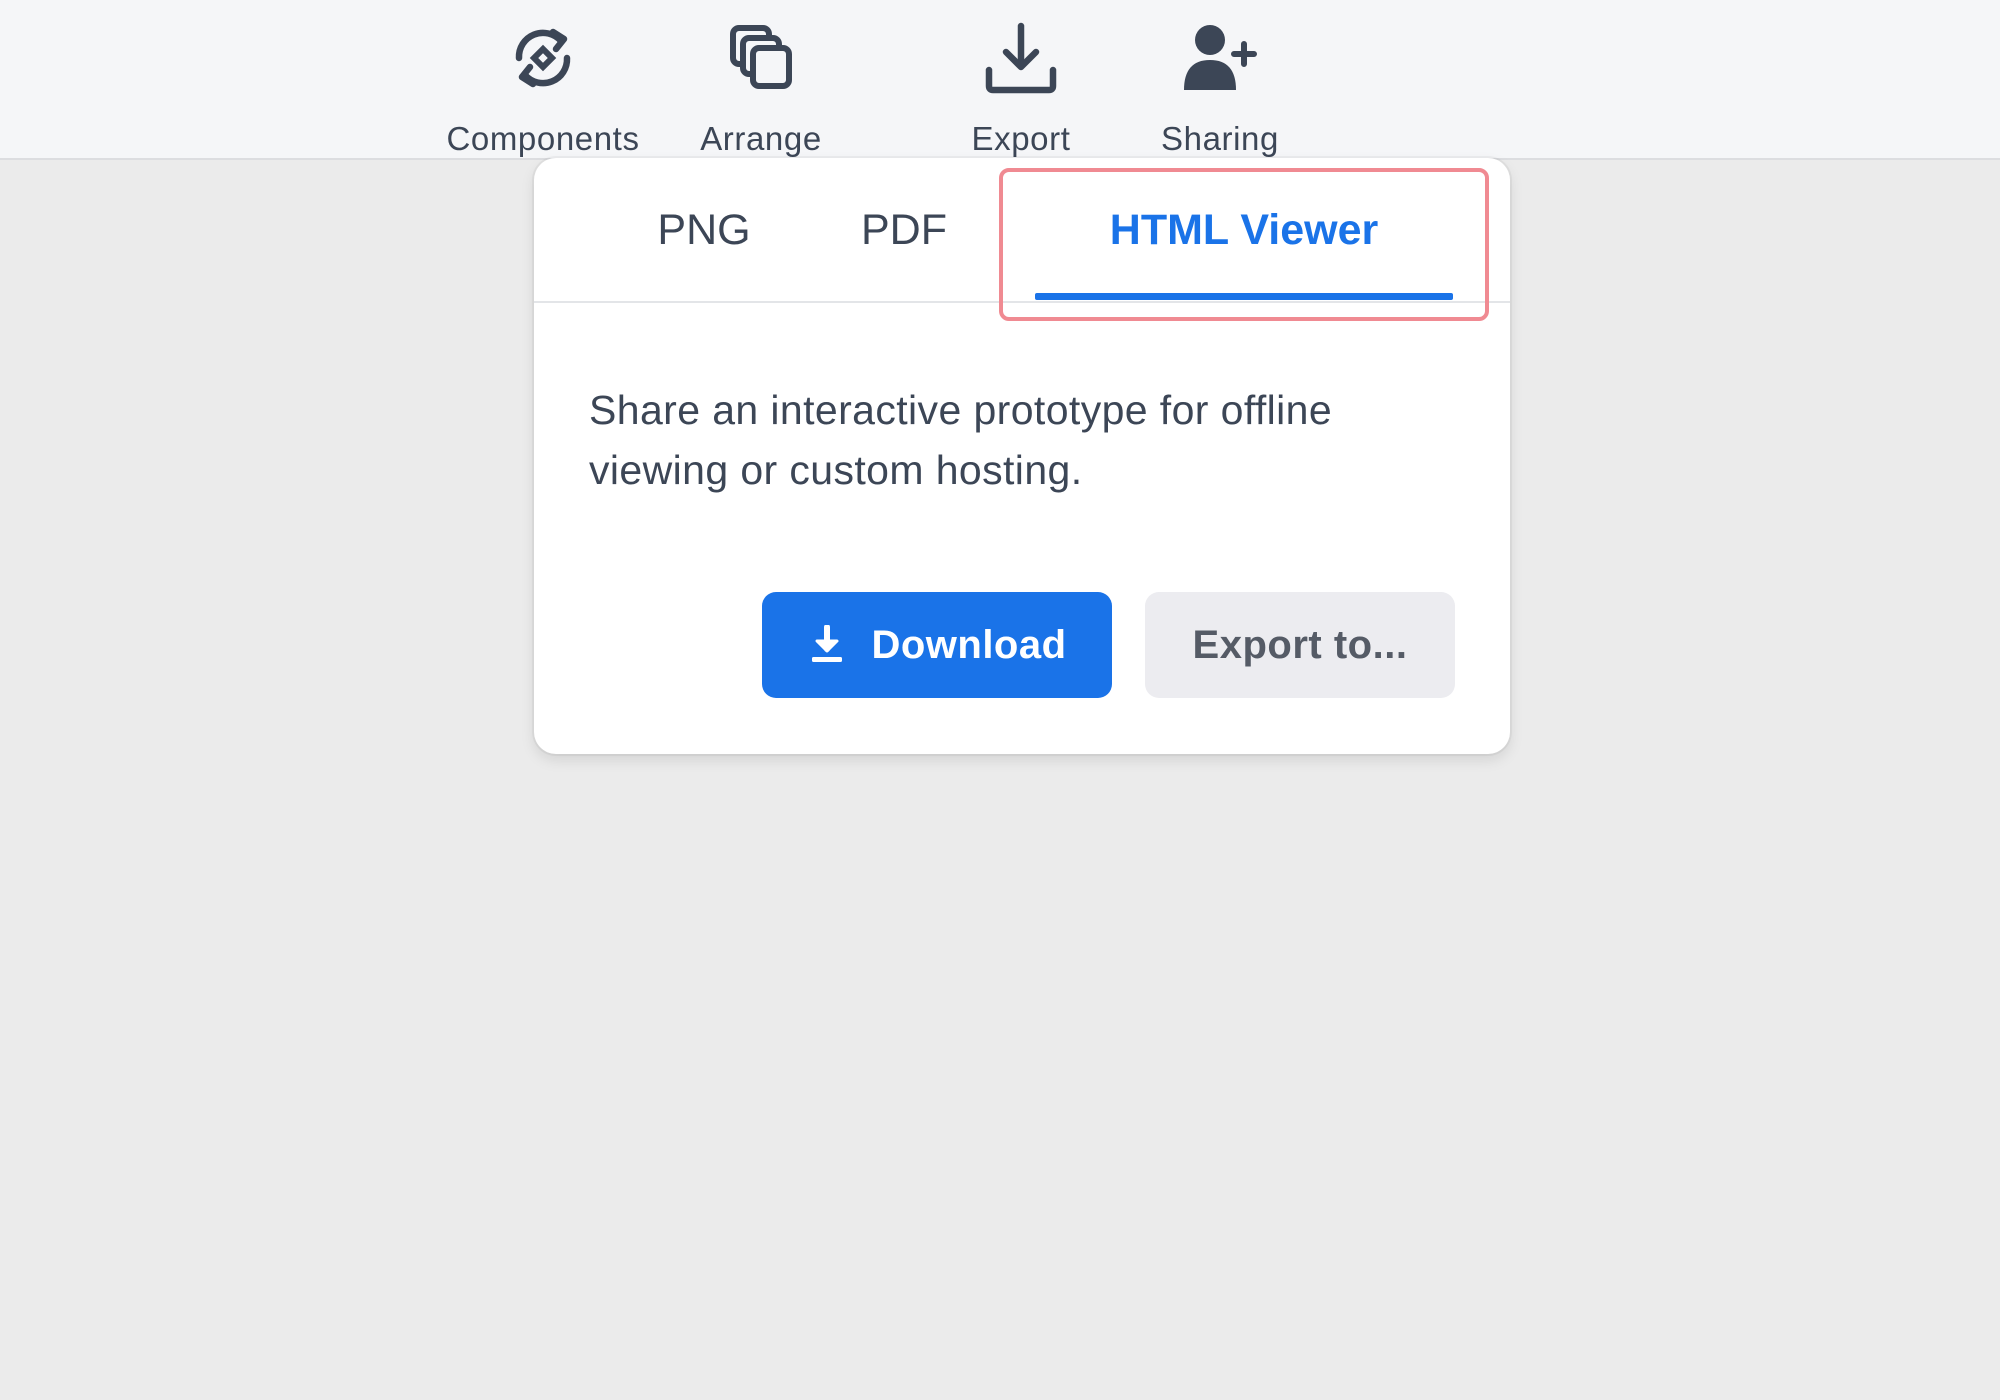 The image size is (2000, 1400). I want to click on toolbar-sharing-button: Sharing, so click(1220, 87).